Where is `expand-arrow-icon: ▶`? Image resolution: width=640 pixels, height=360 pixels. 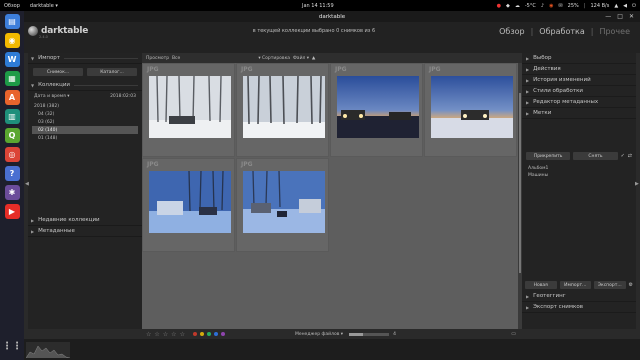
expand-arrow-icon: ▶ is located at coordinates (528, 113).